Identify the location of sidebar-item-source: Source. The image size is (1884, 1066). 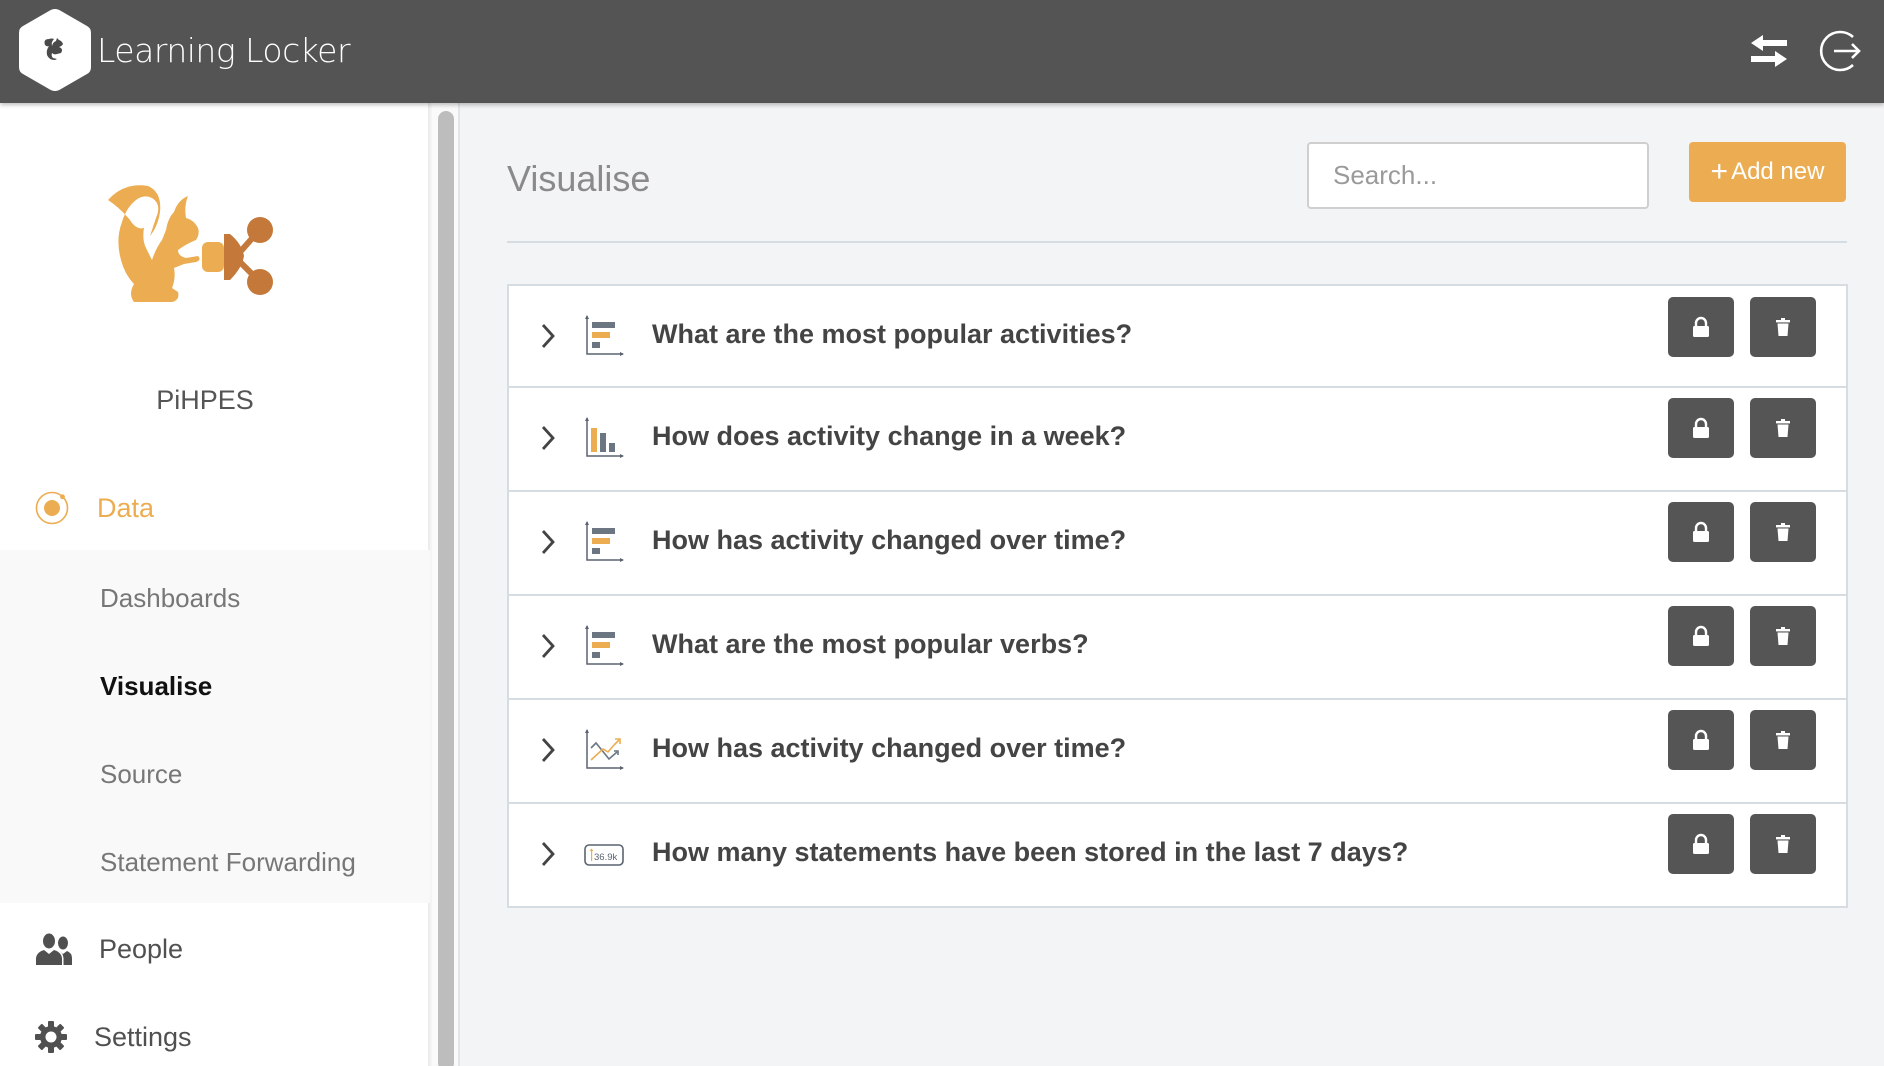
(141, 774).